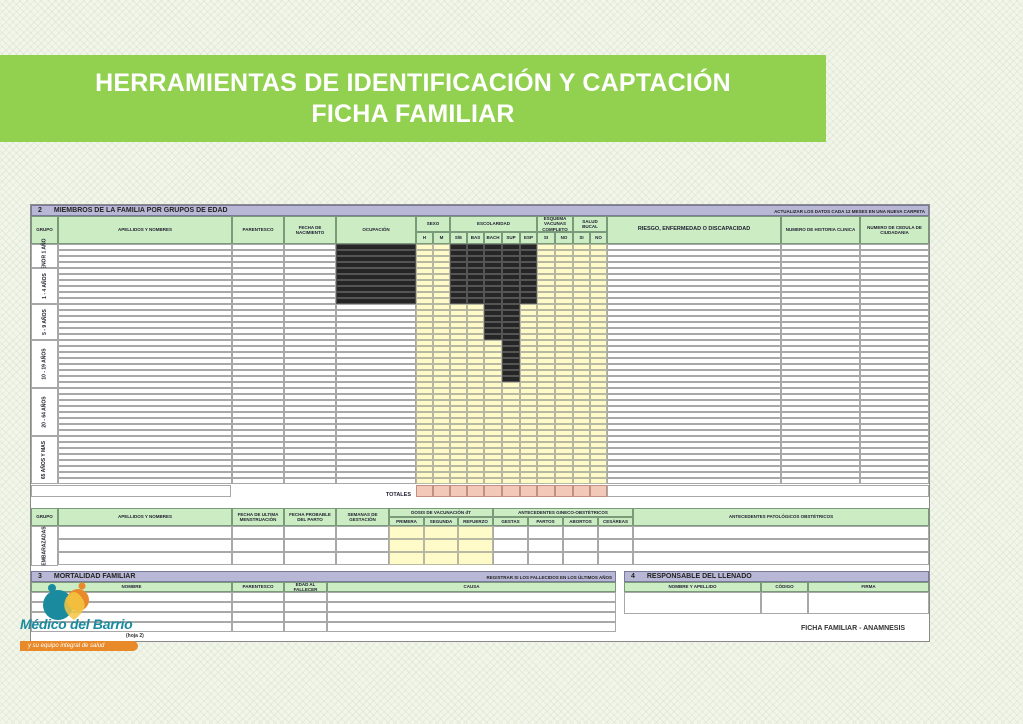 The height and width of the screenshot is (724, 1023). Describe the element at coordinates (692, 603) in the screenshot. I see `s4-nombre-cell` at that location.